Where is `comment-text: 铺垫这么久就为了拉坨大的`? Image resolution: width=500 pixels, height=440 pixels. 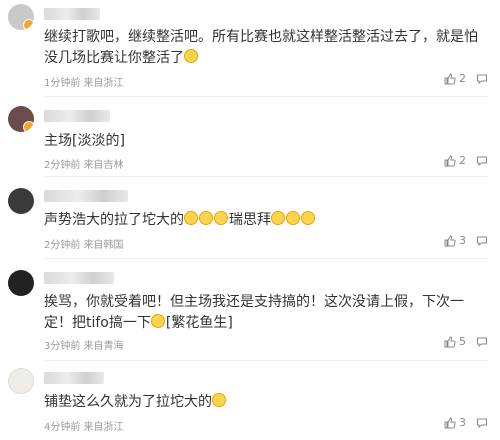 comment-text: 铺垫这么久就为了拉坨大的 is located at coordinates (264, 402).